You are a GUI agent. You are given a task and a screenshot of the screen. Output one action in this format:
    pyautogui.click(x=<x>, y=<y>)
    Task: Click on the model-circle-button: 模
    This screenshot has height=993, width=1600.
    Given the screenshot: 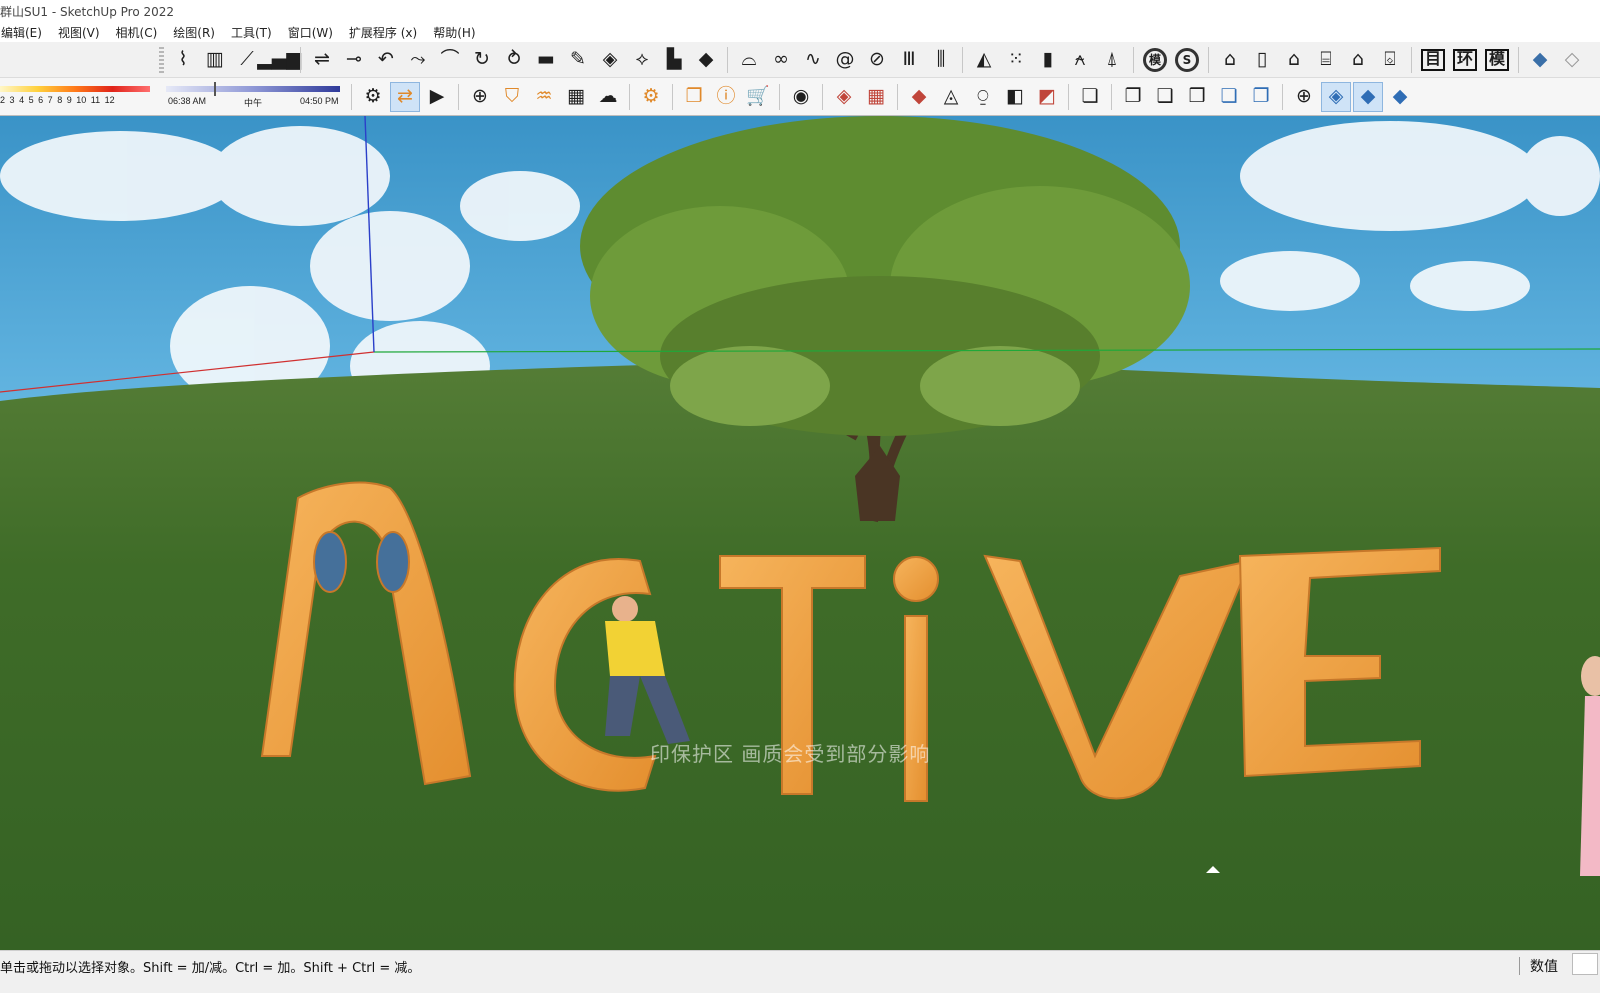 What is the action you would take?
    pyautogui.click(x=1155, y=60)
    